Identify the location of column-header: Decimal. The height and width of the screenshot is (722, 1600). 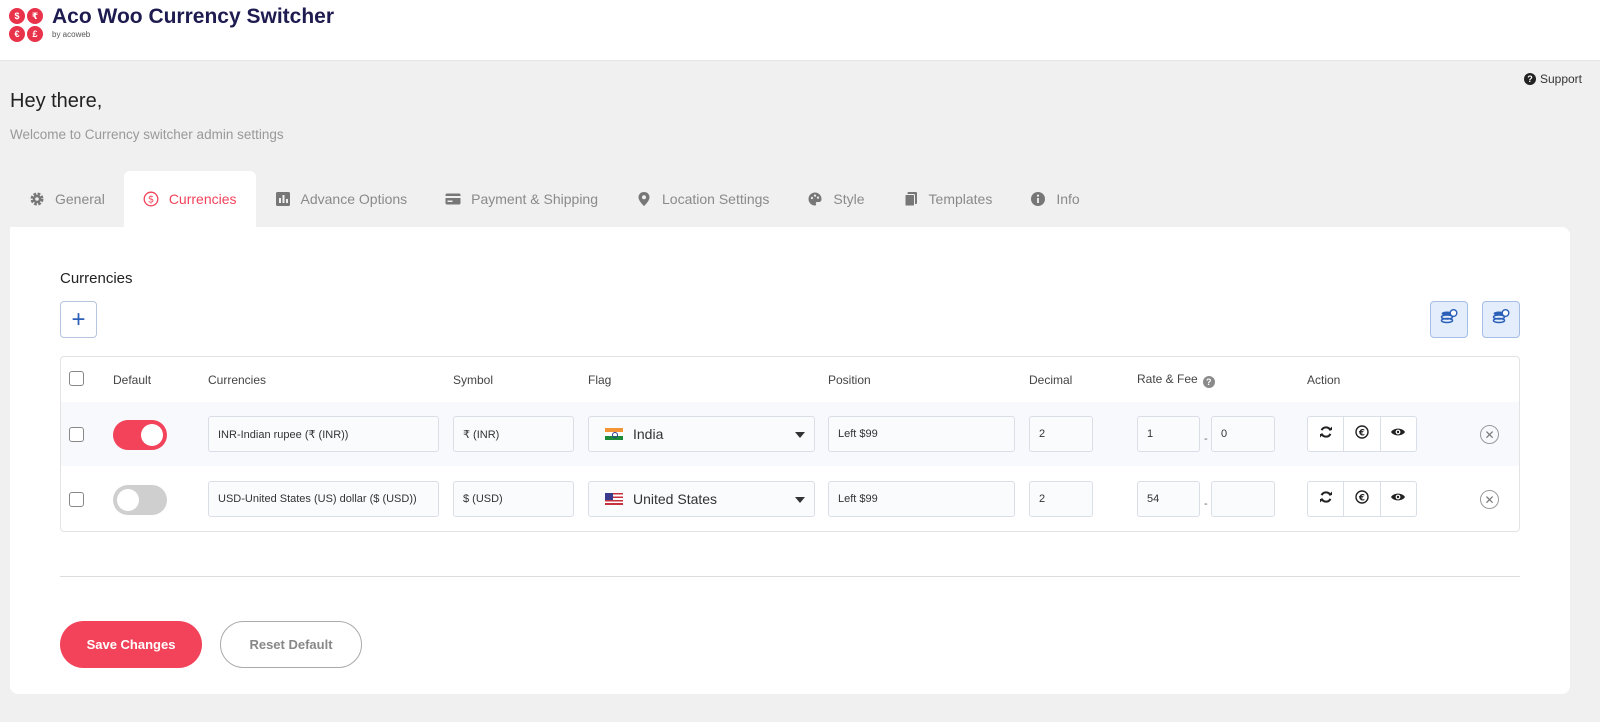
(1051, 380).